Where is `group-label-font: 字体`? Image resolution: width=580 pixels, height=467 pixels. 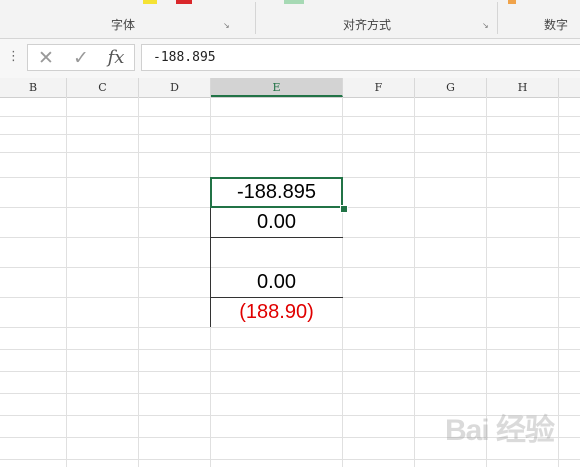 group-label-font: 字体 is located at coordinates (123, 25).